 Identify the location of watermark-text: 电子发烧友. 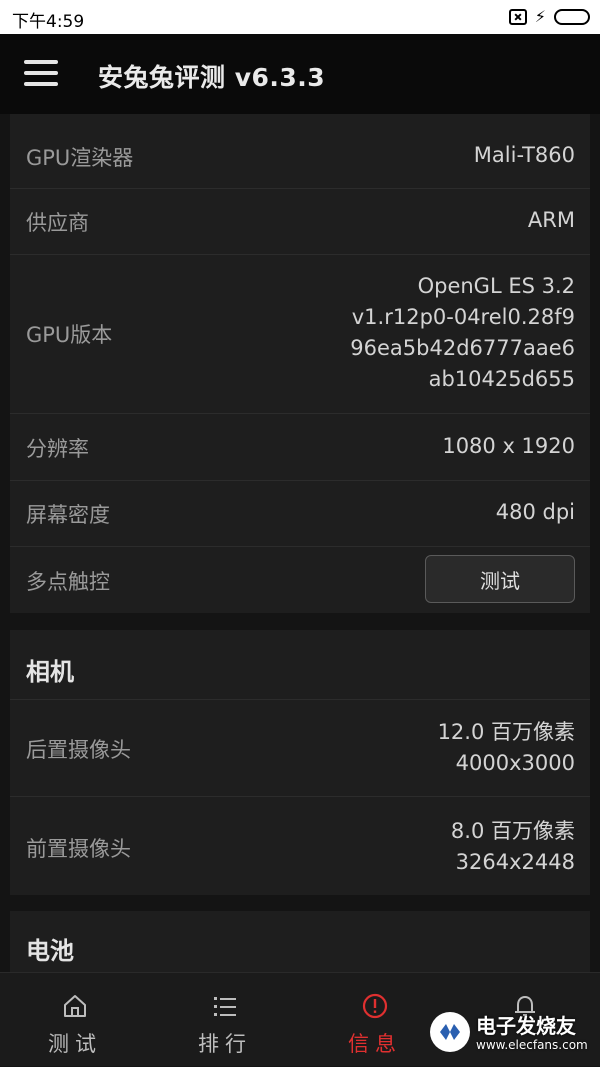
(526, 1026).